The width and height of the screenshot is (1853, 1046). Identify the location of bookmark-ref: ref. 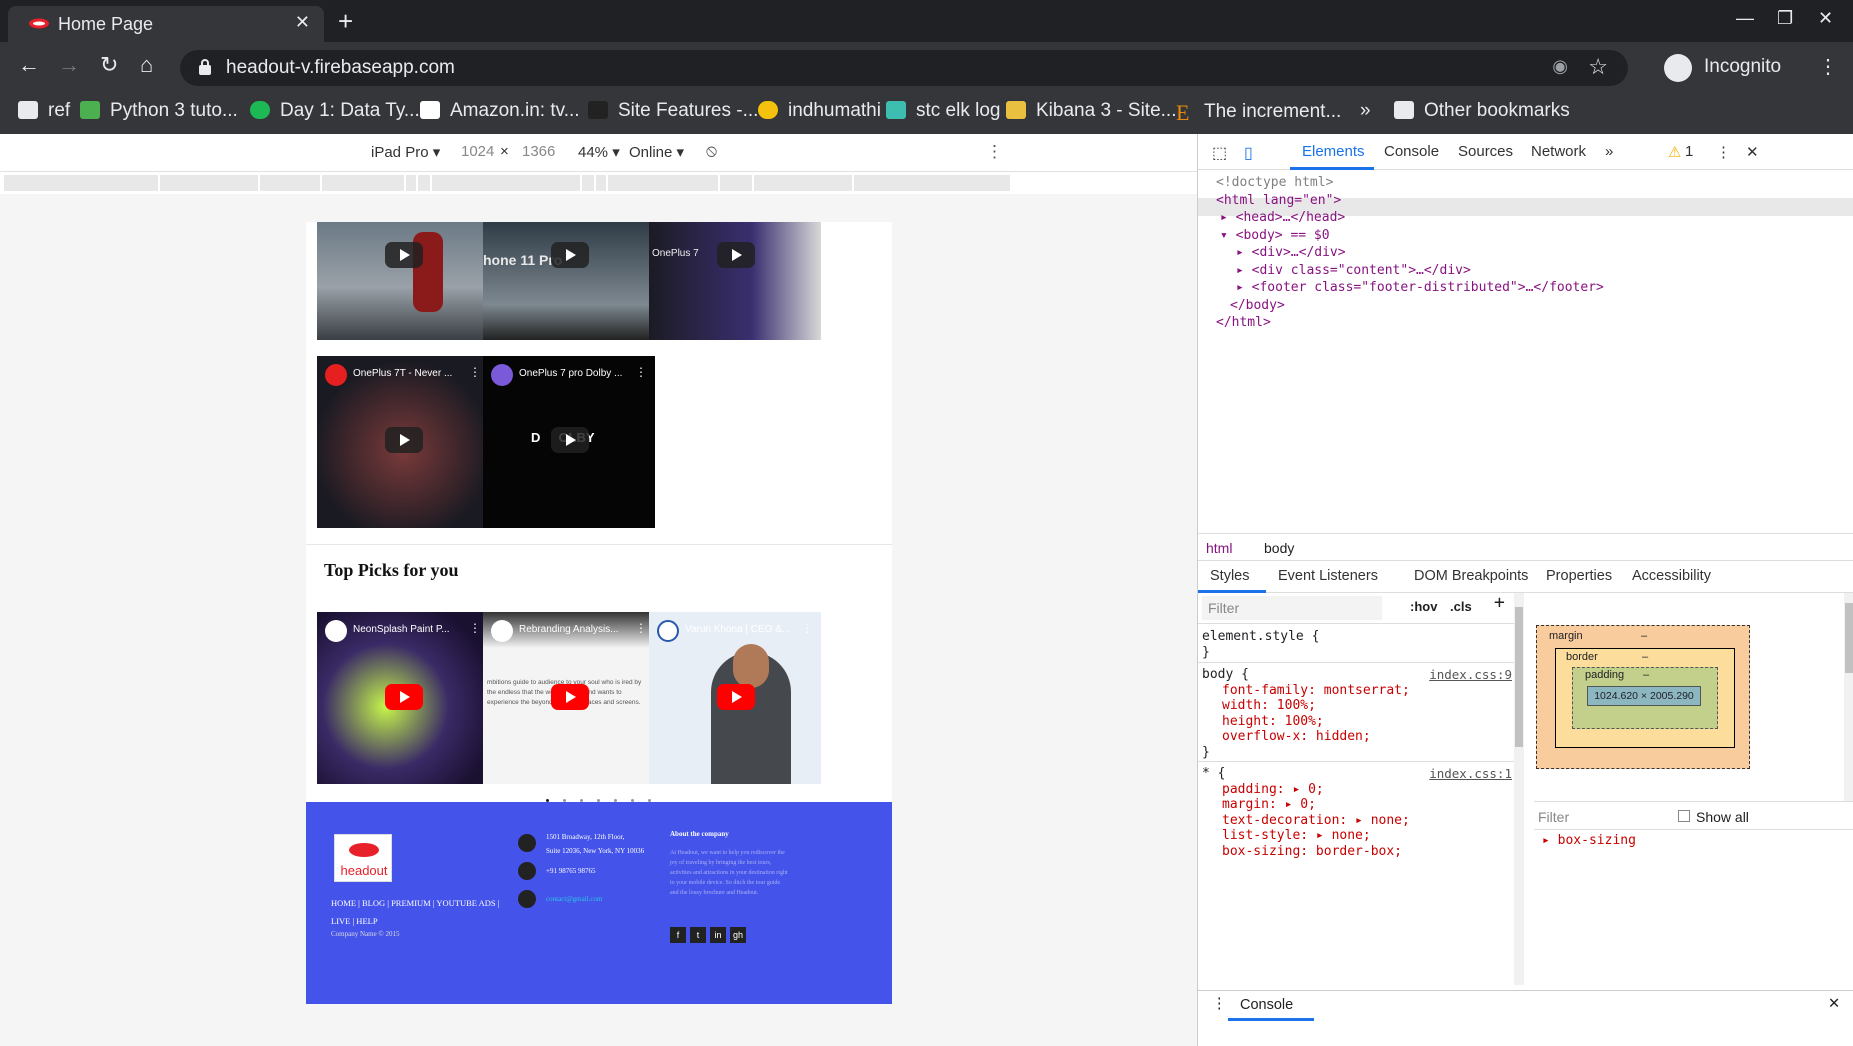
(44, 111).